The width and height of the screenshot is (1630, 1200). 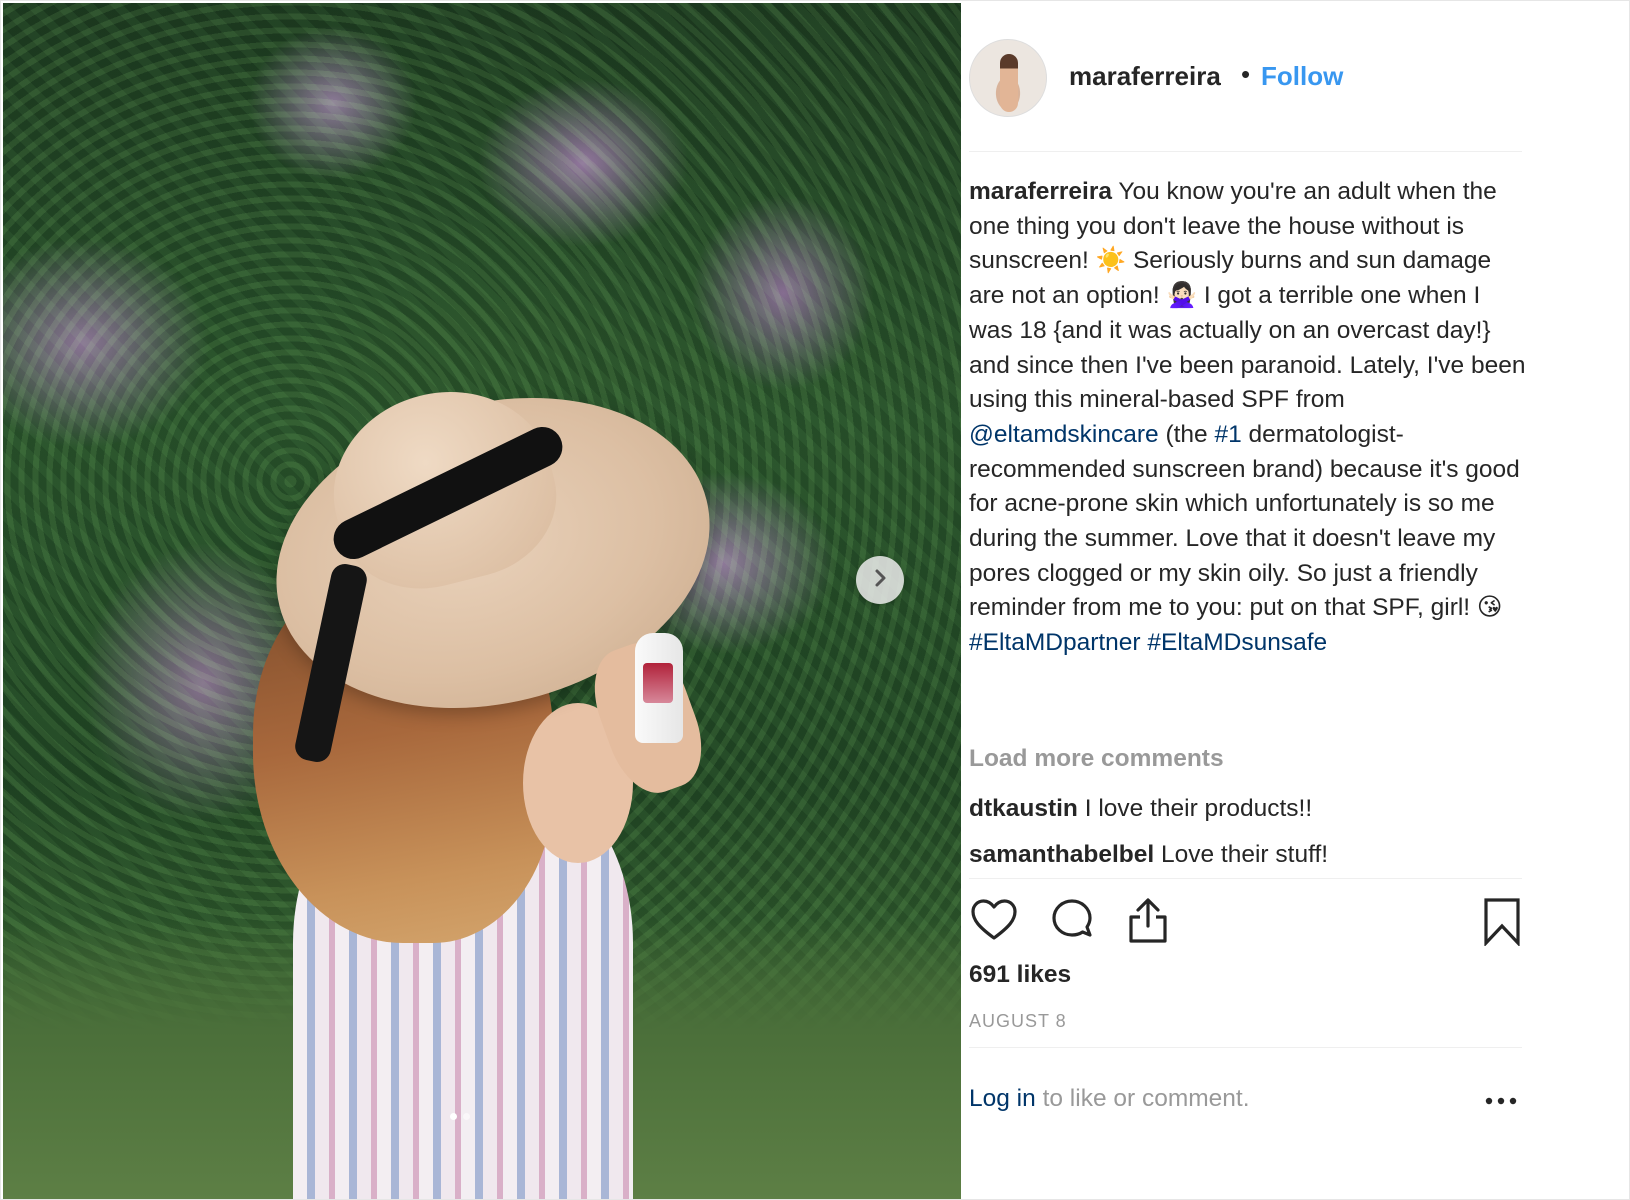 What do you see at coordinates (466, 1116) in the screenshot?
I see `carousel-dot` at bounding box center [466, 1116].